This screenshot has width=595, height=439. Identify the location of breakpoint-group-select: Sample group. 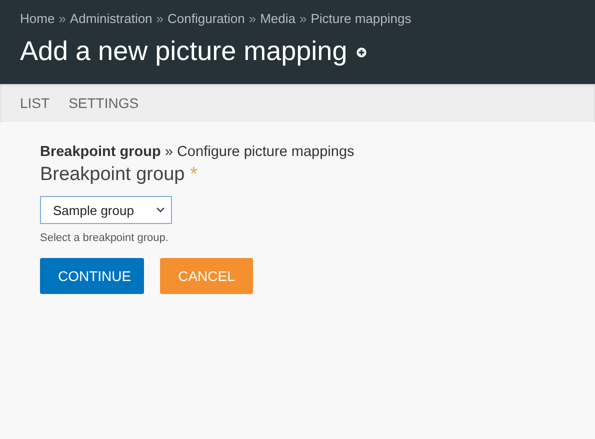
(106, 210).